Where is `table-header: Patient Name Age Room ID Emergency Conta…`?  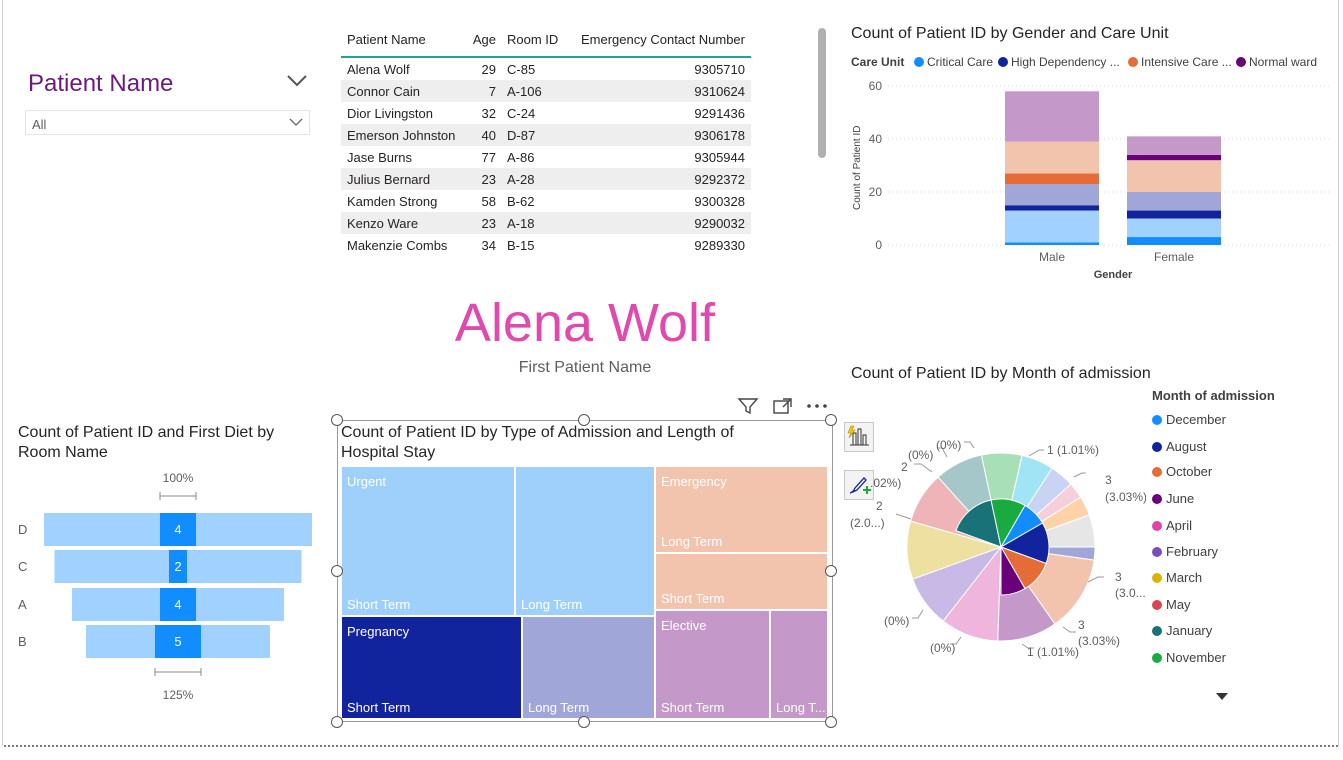
table-header: Patient Name Age Room ID Emergency Conta… is located at coordinates (546, 43).